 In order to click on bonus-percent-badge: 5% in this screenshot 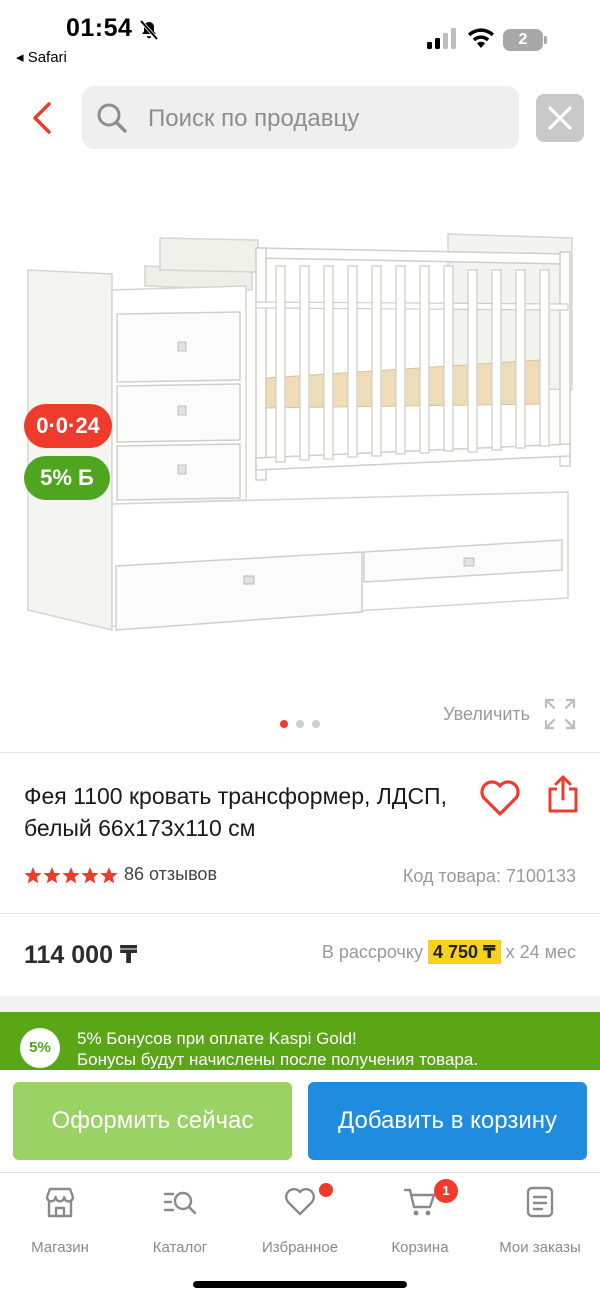, I will do `click(40, 1048)`.